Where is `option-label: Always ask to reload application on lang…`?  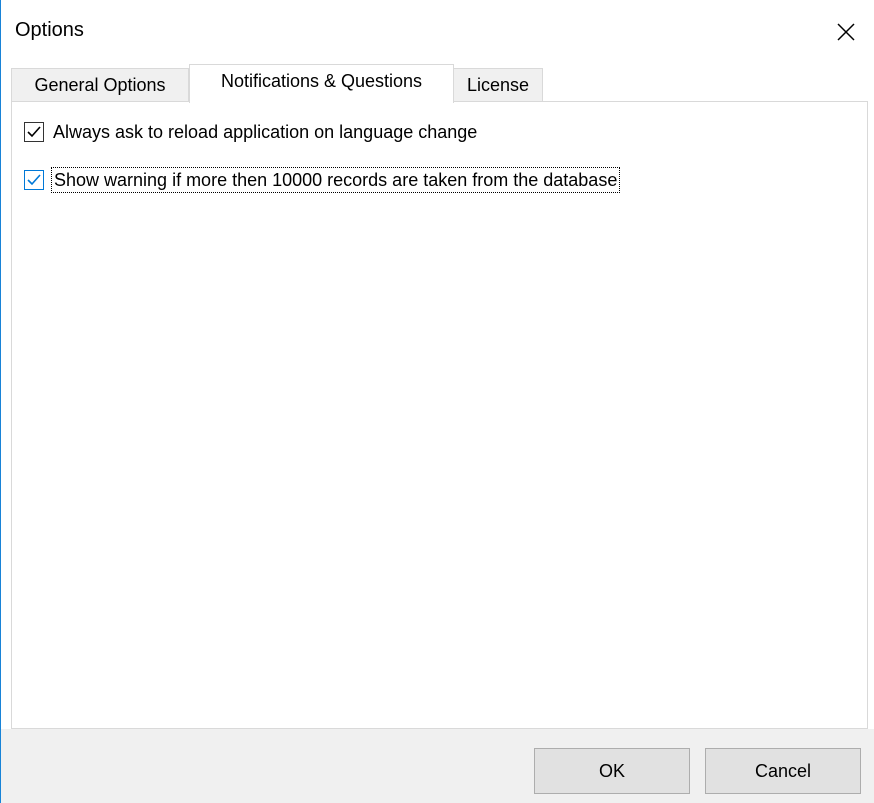
option-label: Always ask to reload application on lang… is located at coordinates (265, 132).